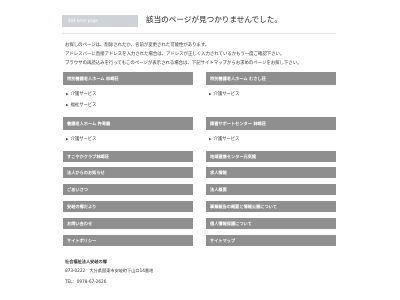 This screenshot has width=400, height=300. I want to click on facility-kijuen-care-link: ▶ 介護サービス, so click(81, 139).